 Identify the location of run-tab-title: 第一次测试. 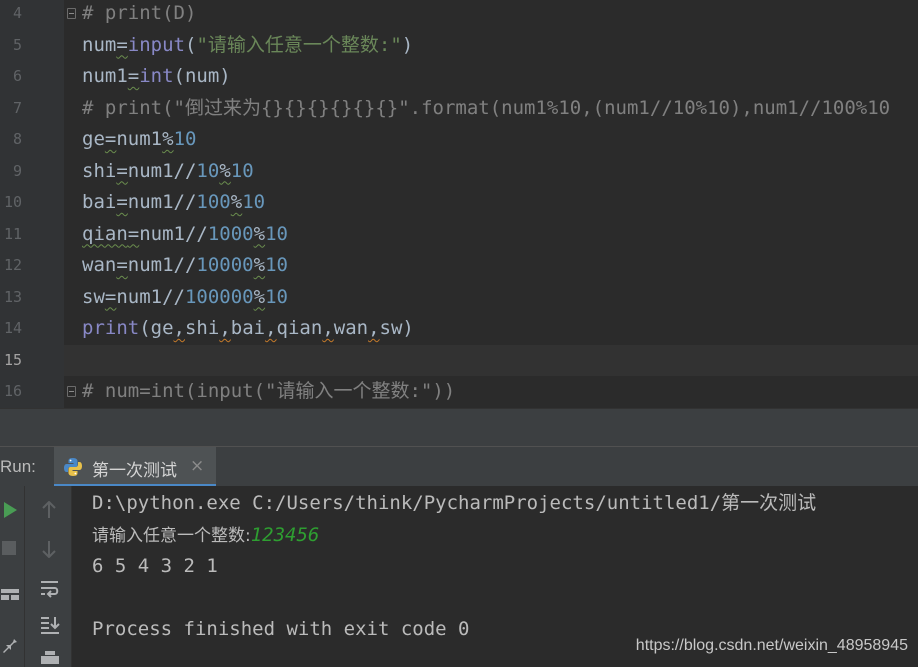
(134, 471).